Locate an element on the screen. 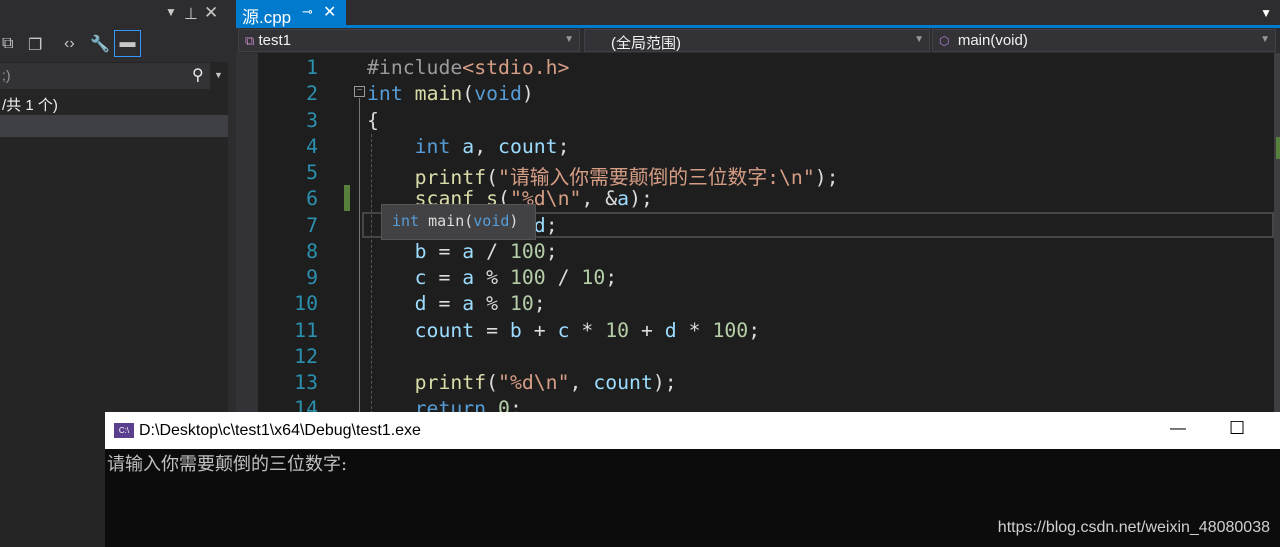 Image resolution: width=1280 pixels, height=547 pixels. tab-bar: ▼ is located at coordinates (758, 14).